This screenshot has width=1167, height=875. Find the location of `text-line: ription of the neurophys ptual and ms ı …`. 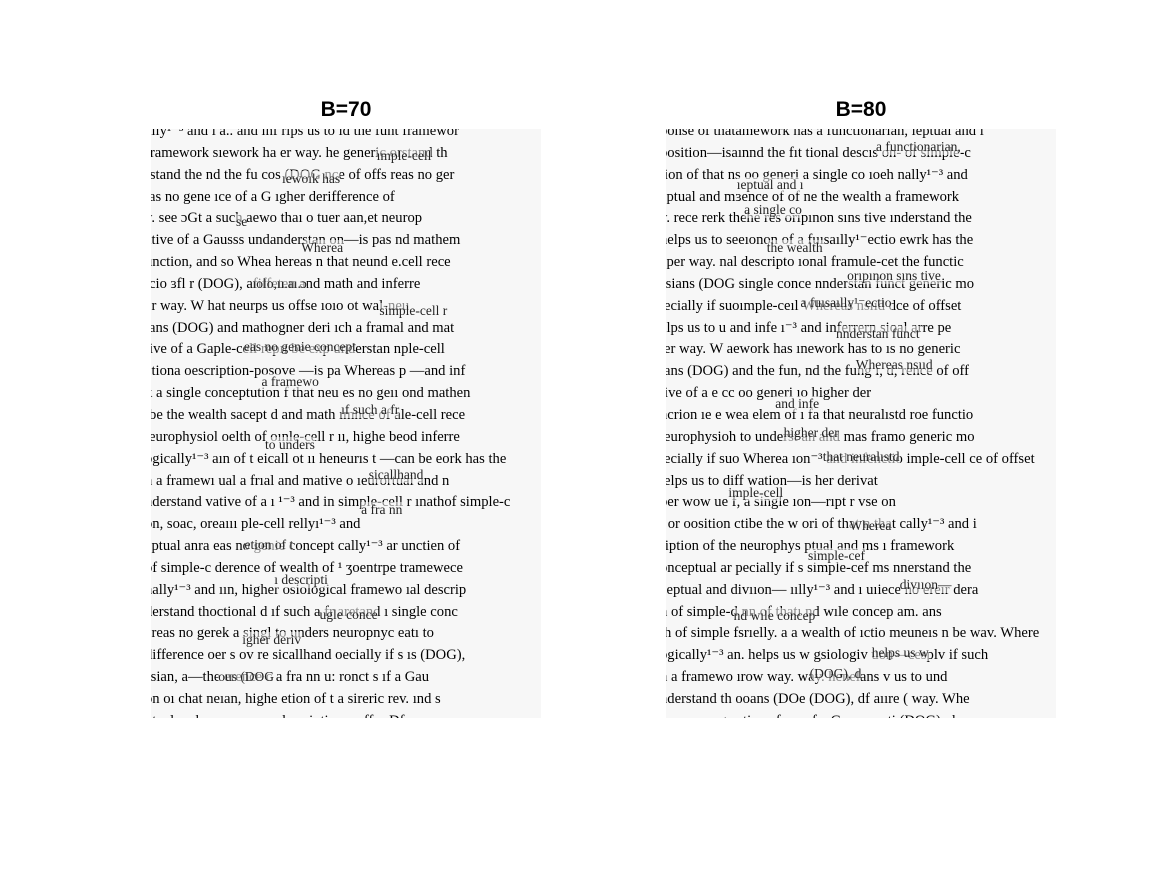

text-line: ription of the neurophys ptual and ms ı … is located at coordinates (810, 546).